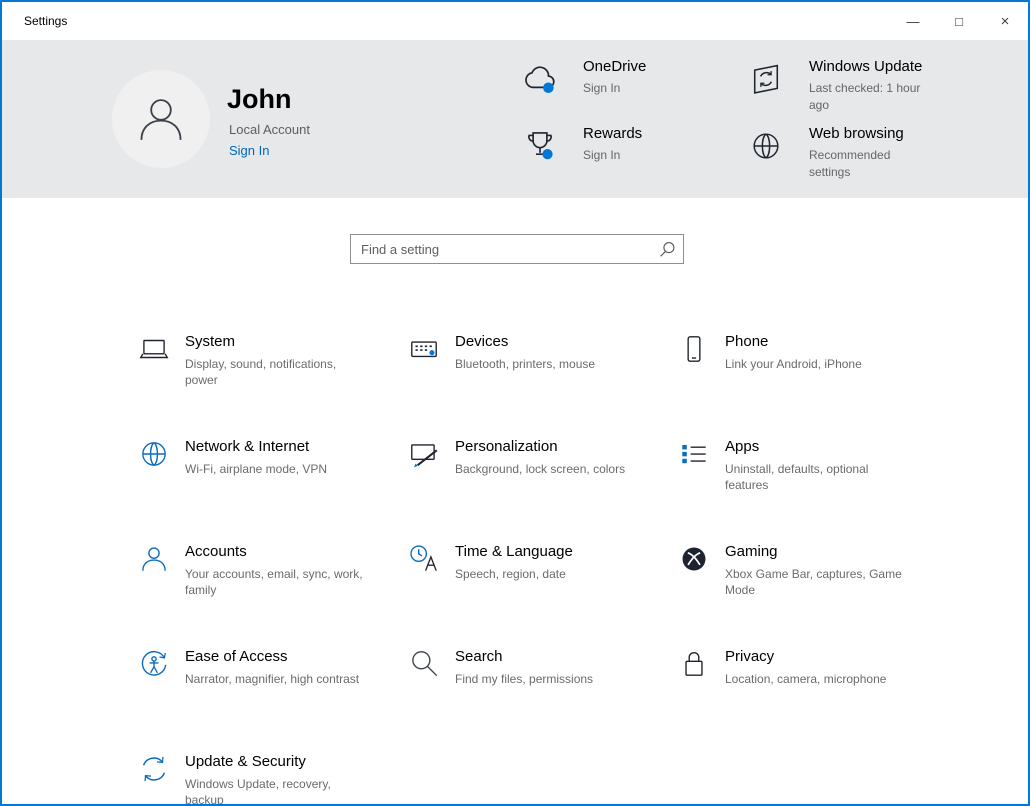 Image resolution: width=1030 pixels, height=806 pixels. What do you see at coordinates (694, 349) in the screenshot?
I see `phone-icon` at bounding box center [694, 349].